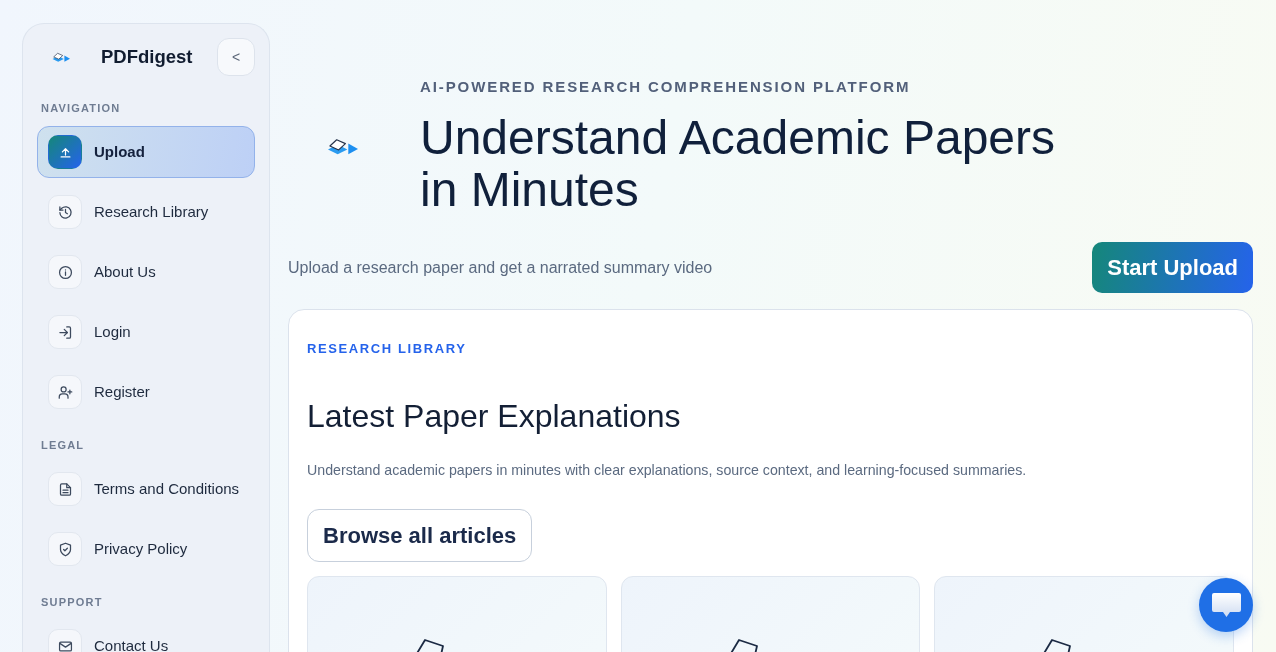  Describe the element at coordinates (387, 349) in the screenshot. I see `section-eyebrow: RESEARCH LIBRARY` at that location.